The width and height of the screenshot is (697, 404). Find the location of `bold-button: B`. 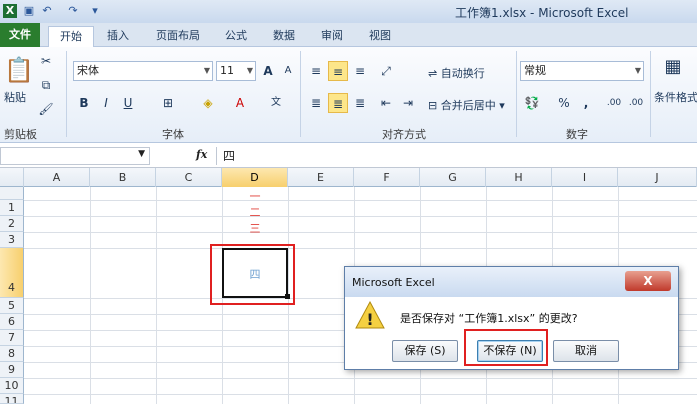

bold-button: B is located at coordinates (84, 103).